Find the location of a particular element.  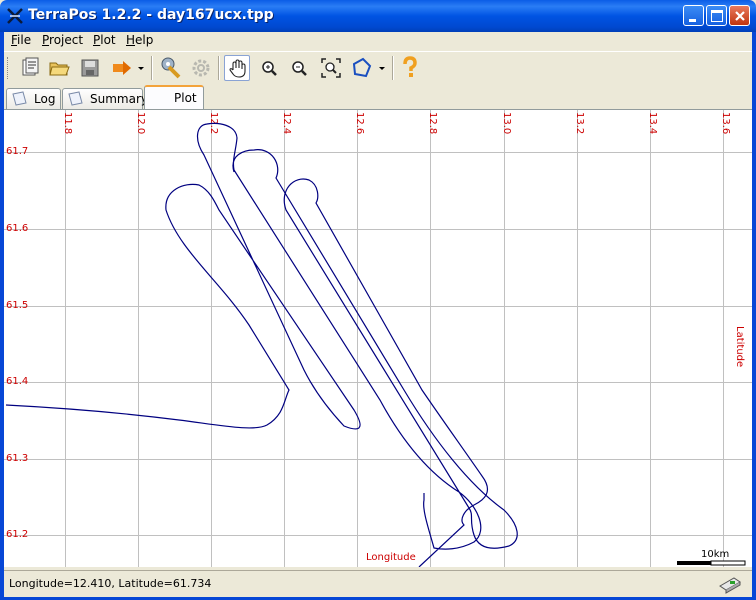

scale-bar: 10km is located at coordinates (711, 557).